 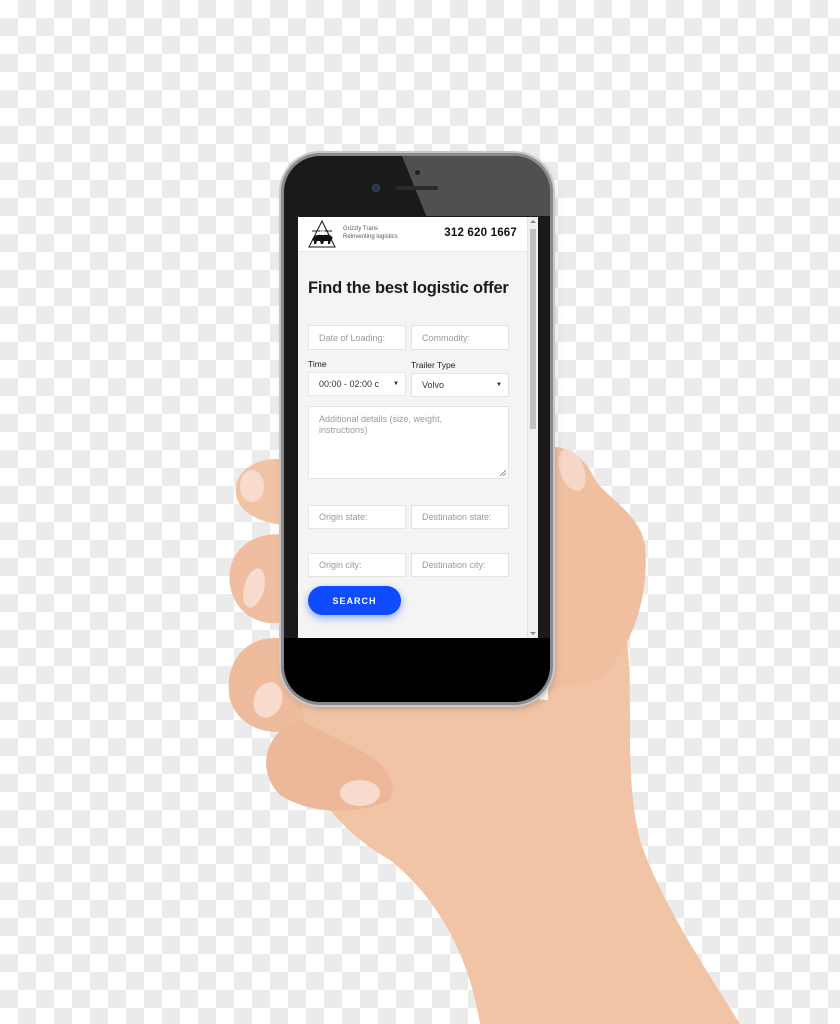 I want to click on trailer-type-select-value: Volvo, so click(x=433, y=385).